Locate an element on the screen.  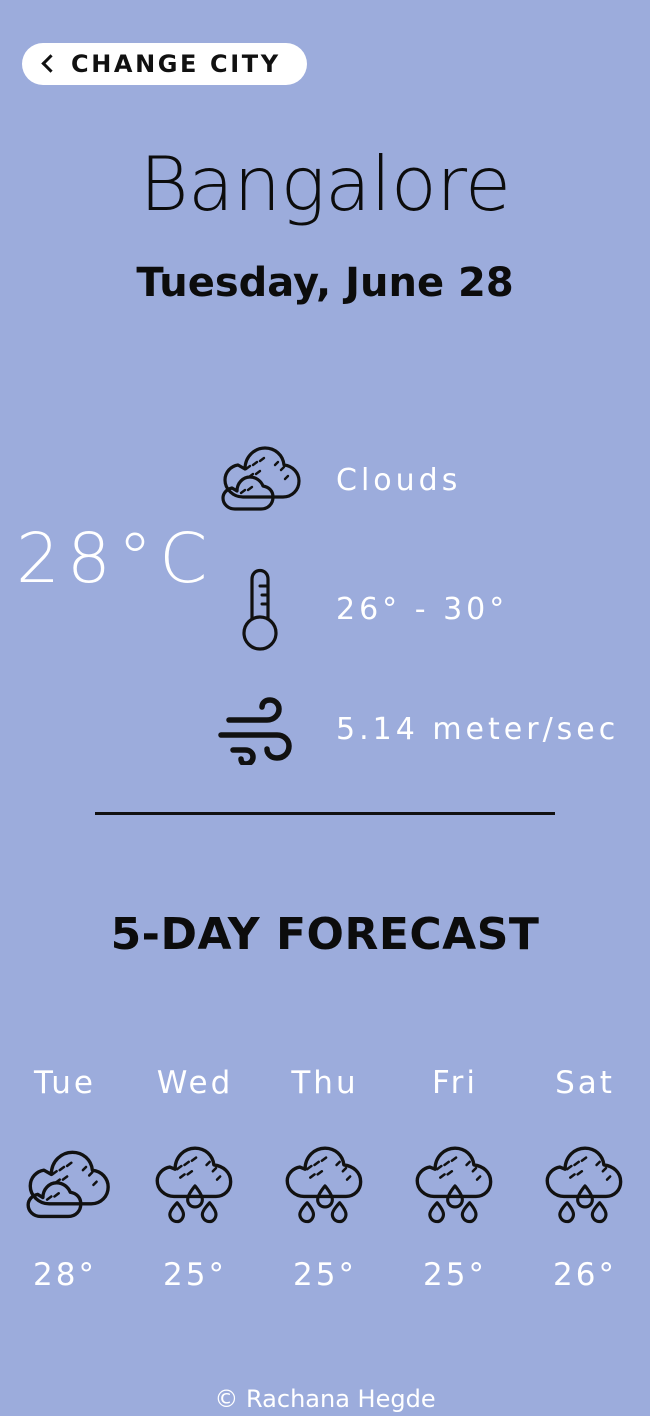
forecast-day-label: Fri is located at coordinates (455, 1083).